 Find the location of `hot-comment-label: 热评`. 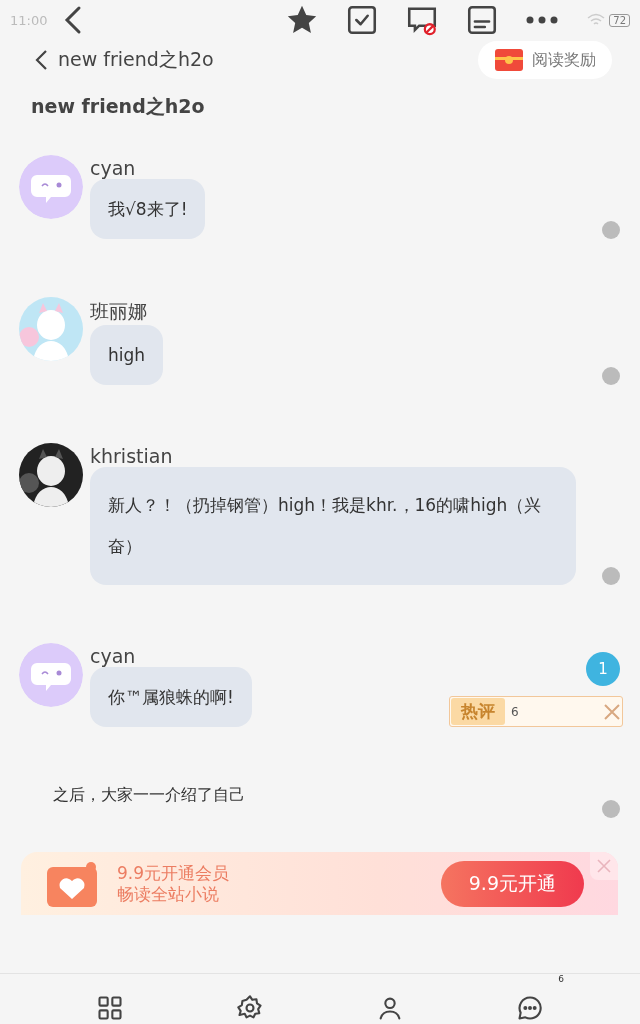

hot-comment-label: 热评 is located at coordinates (478, 711).